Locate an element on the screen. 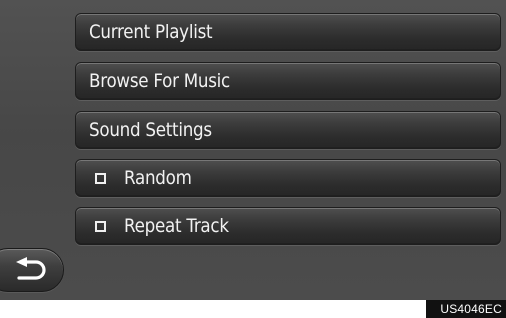 This screenshot has width=506, height=318. current-playlist-button: Current Playlist is located at coordinates (288, 32).